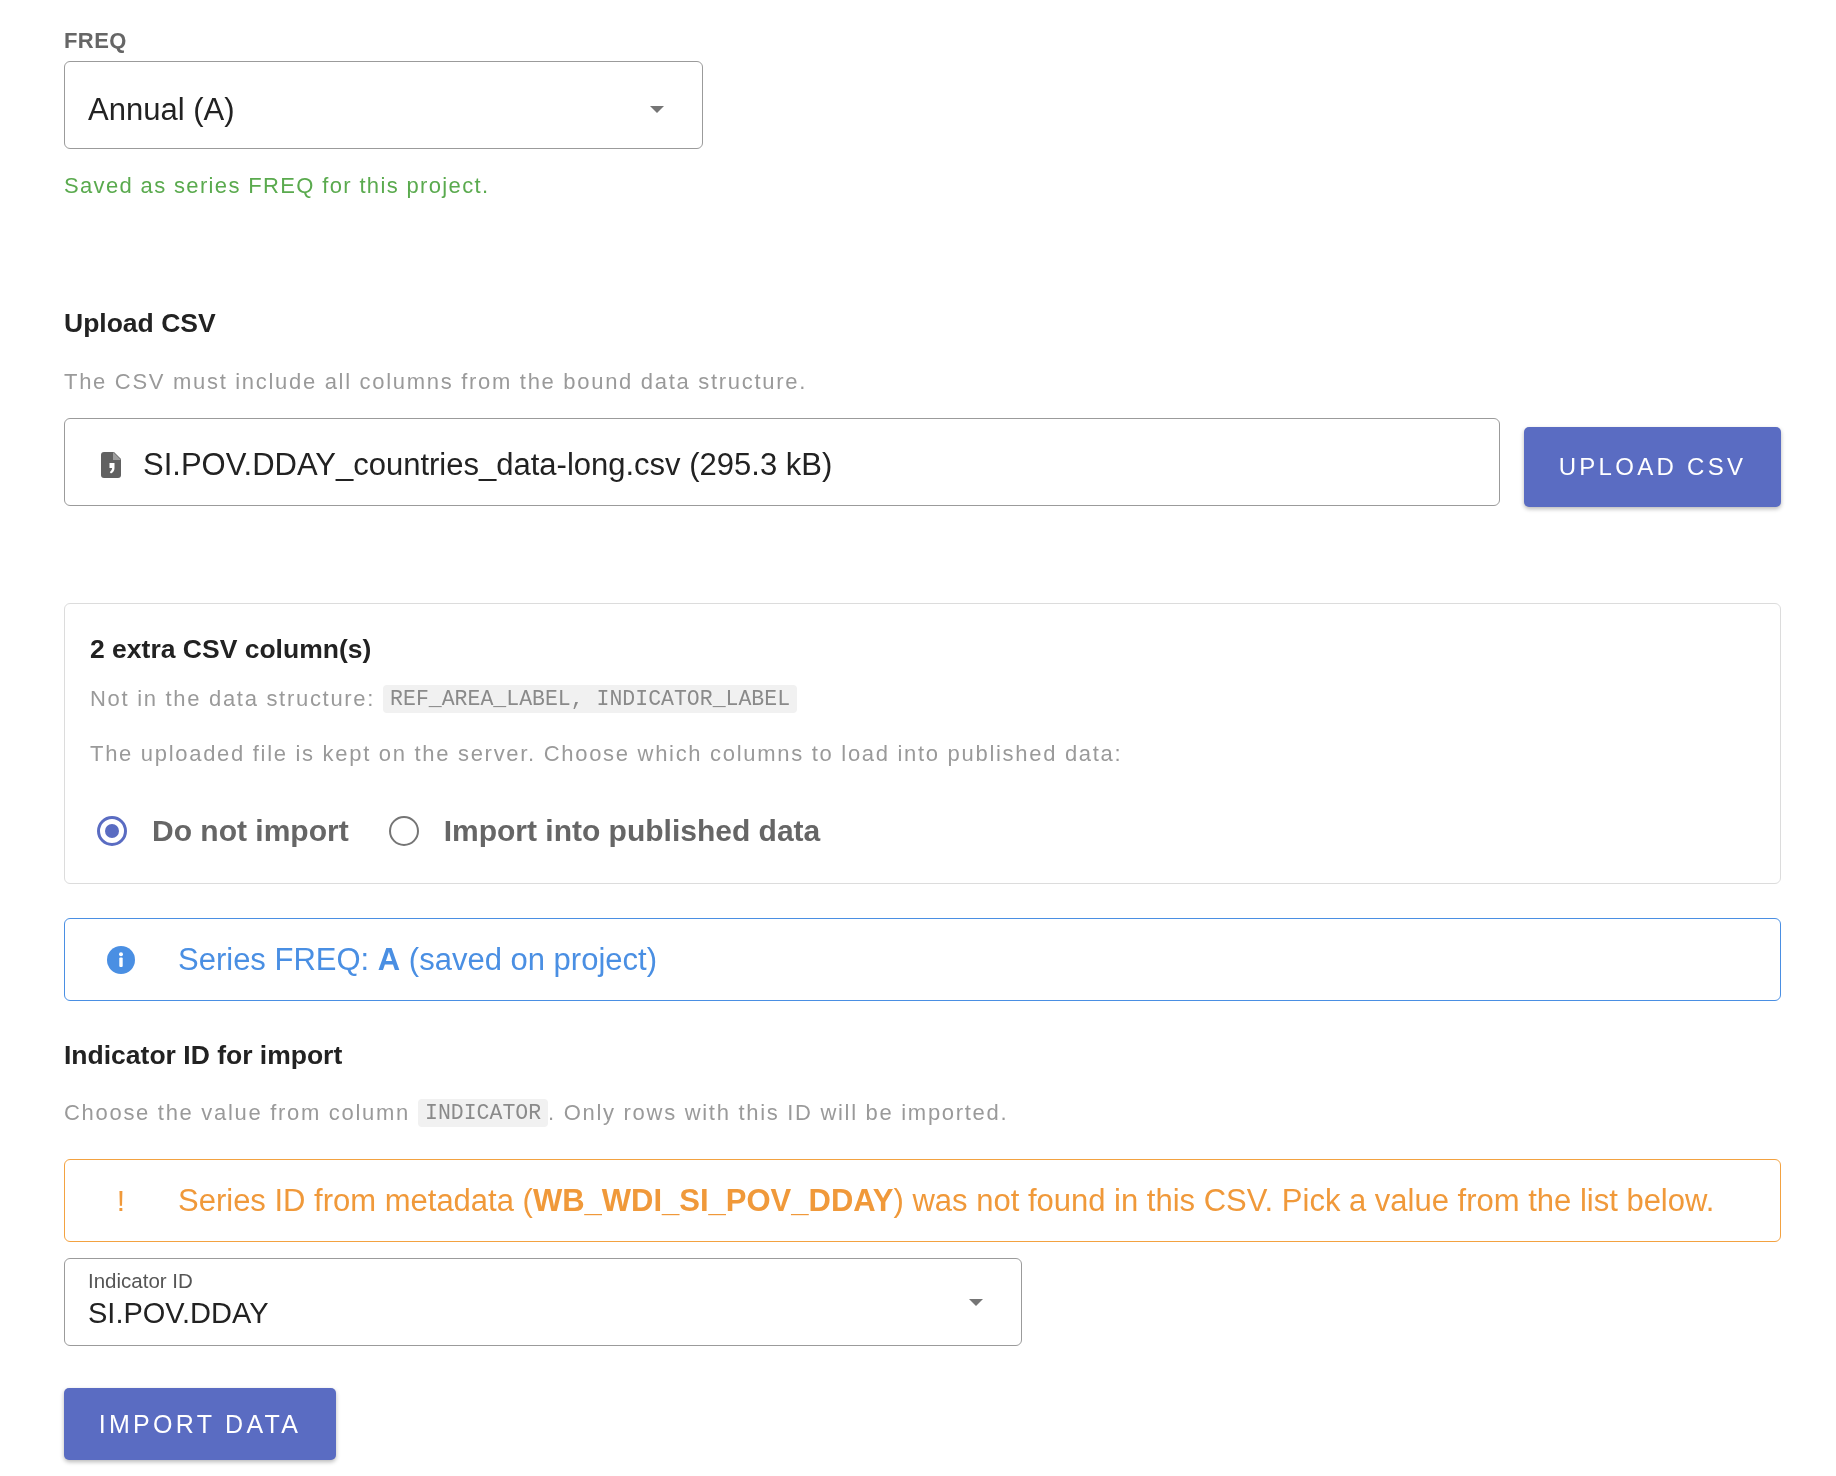 Image resolution: width=1836 pixels, height=1476 pixels. I want to click on section-heading: Indicator ID for import, so click(203, 1055).